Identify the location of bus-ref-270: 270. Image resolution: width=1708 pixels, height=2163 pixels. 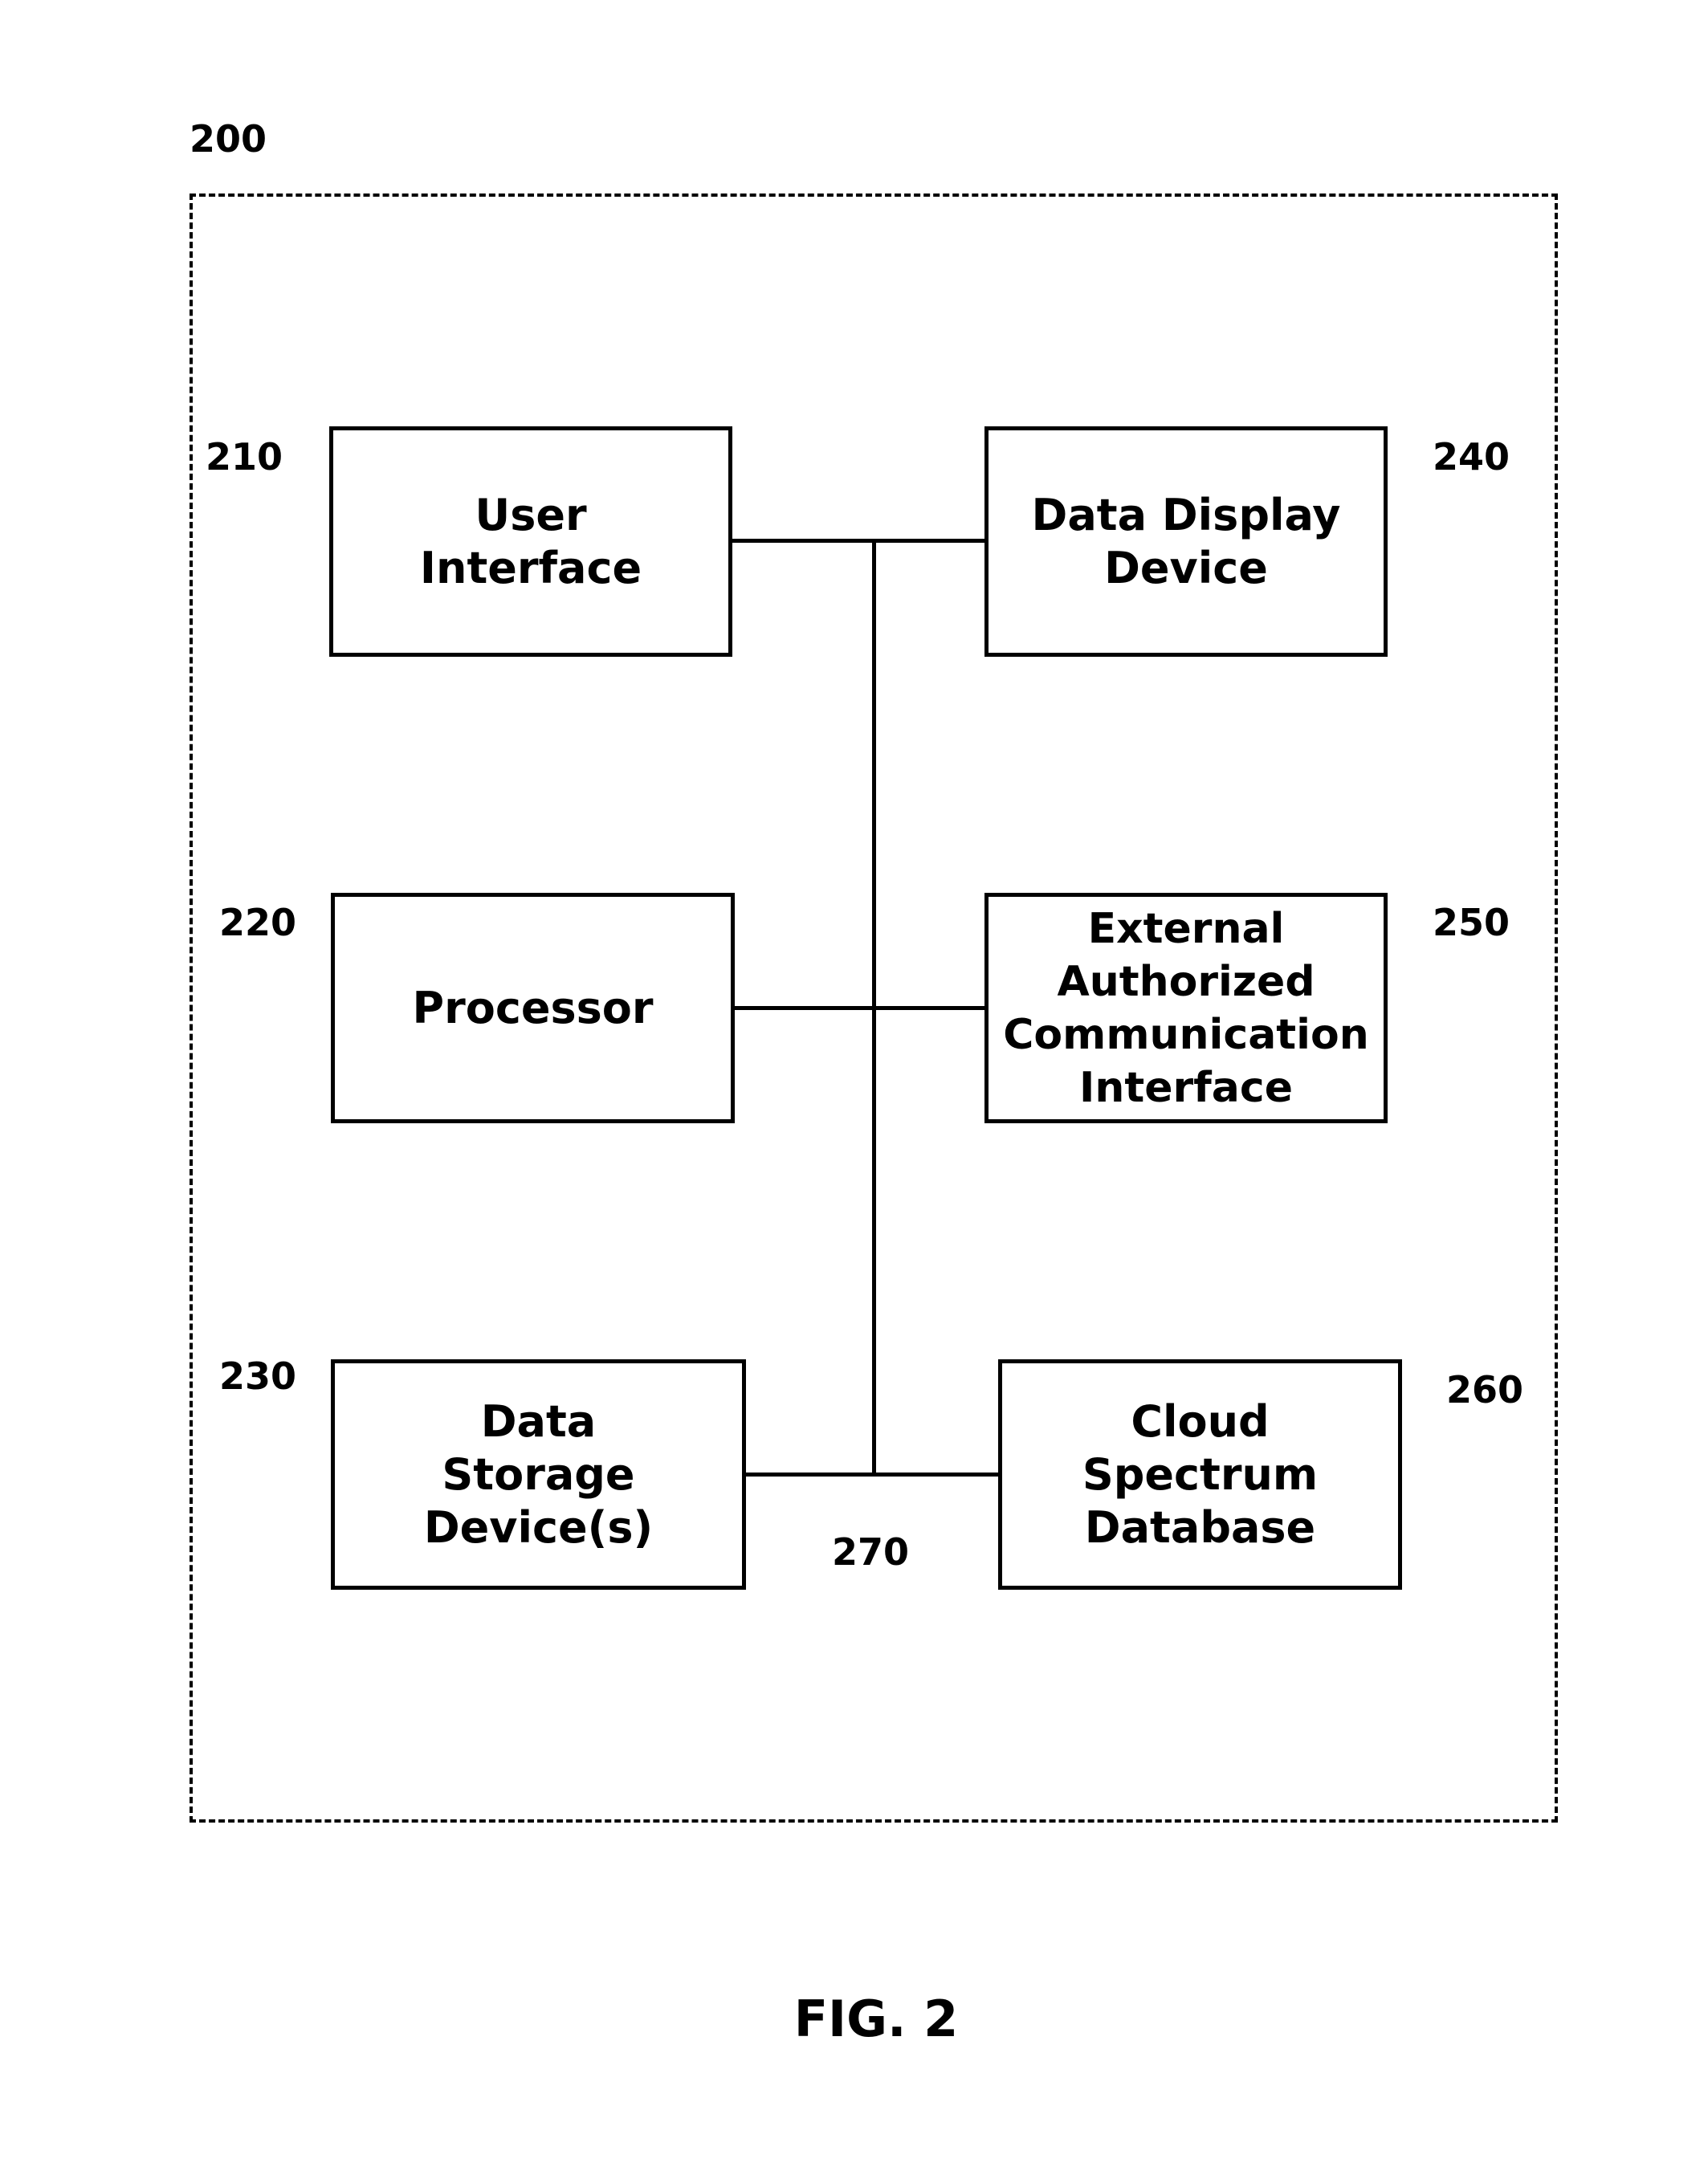
(871, 1552).